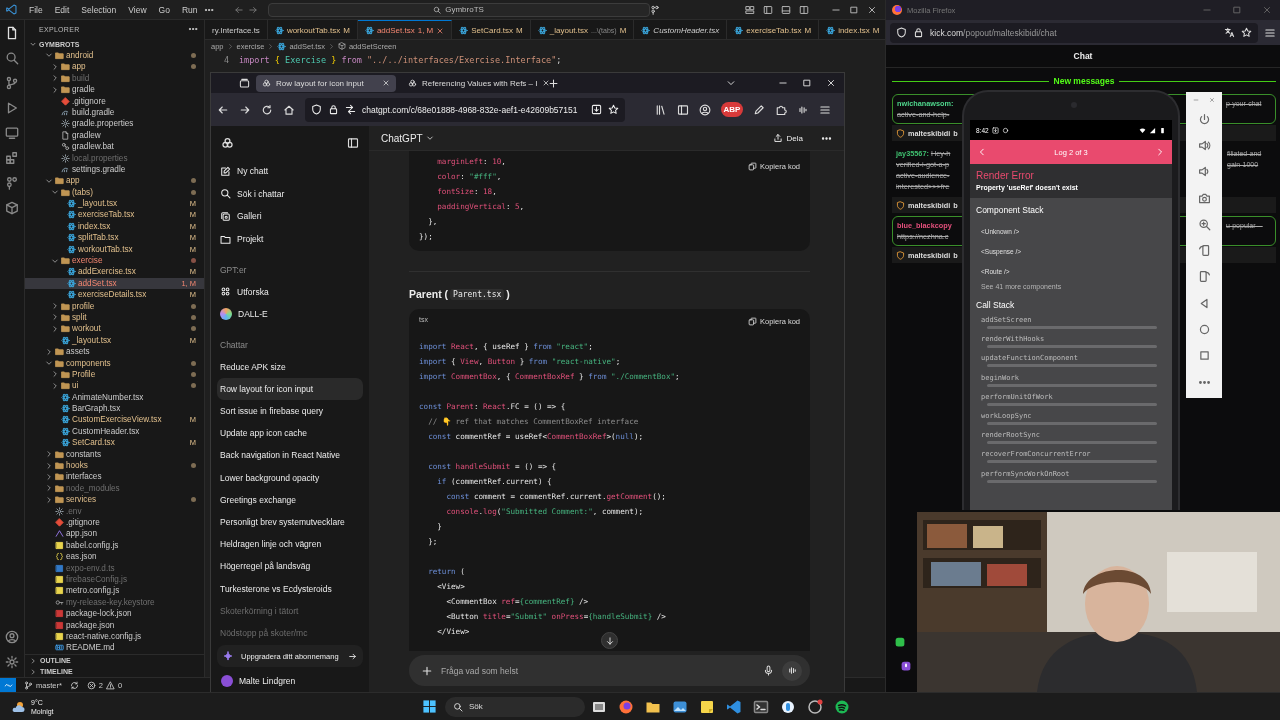  I want to click on terminal-icon, so click(761, 706).